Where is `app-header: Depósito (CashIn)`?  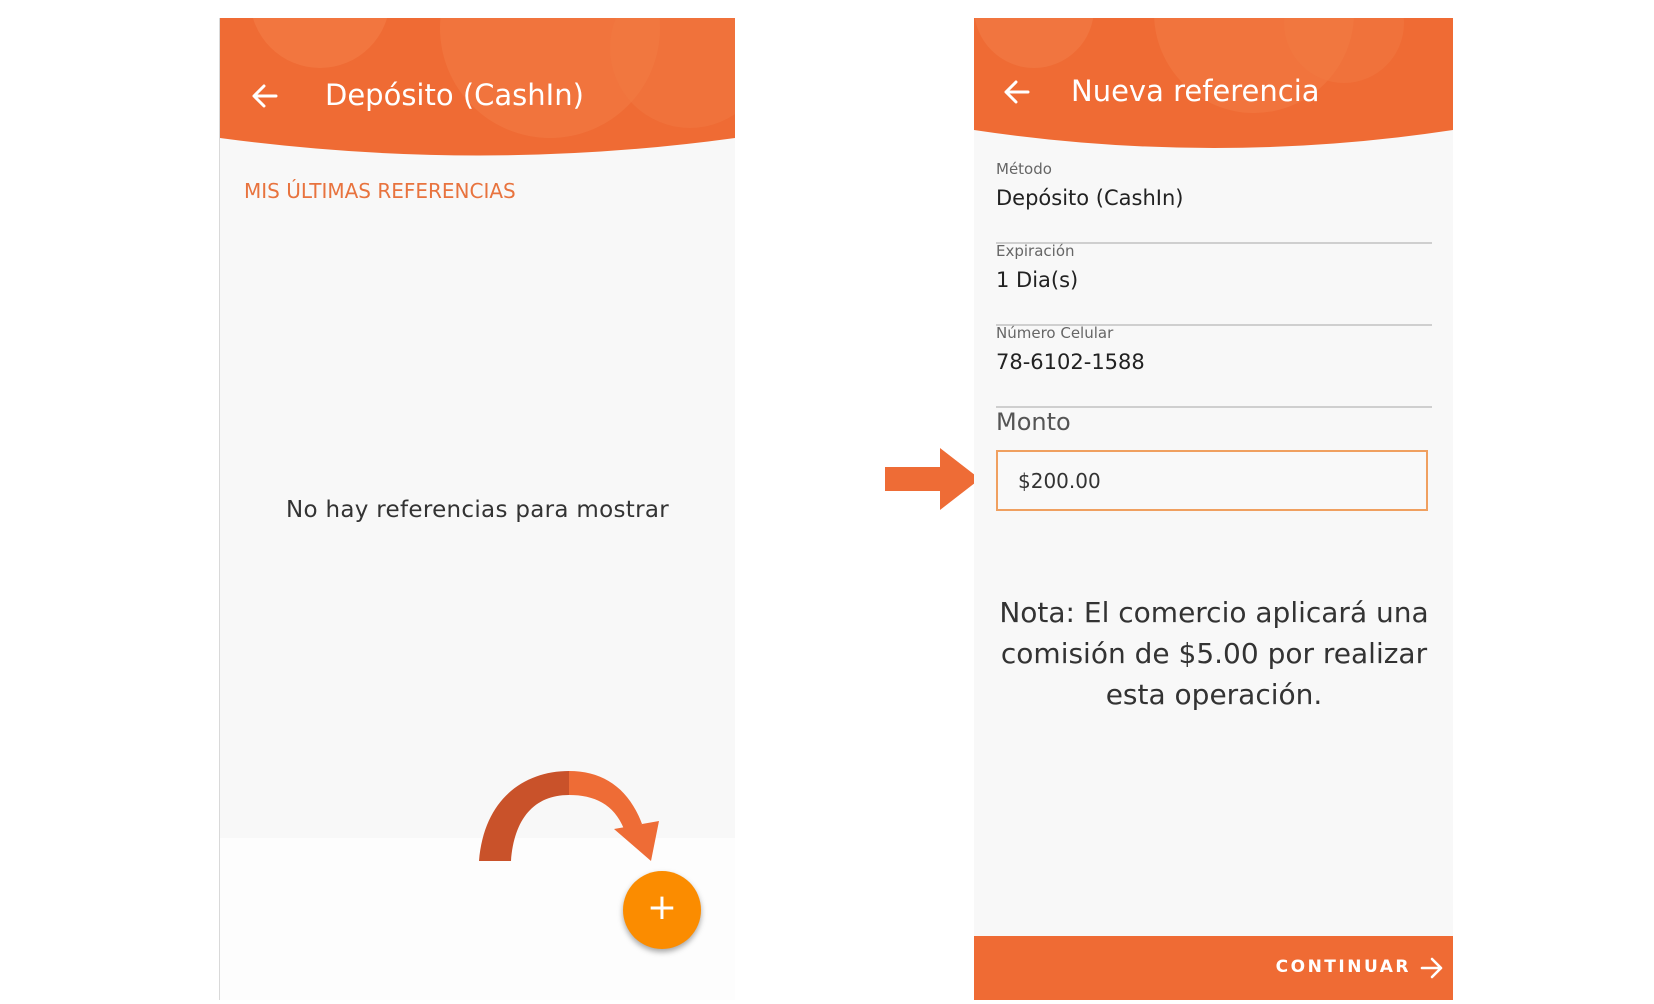 app-header: Depósito (CashIn) is located at coordinates (477, 98).